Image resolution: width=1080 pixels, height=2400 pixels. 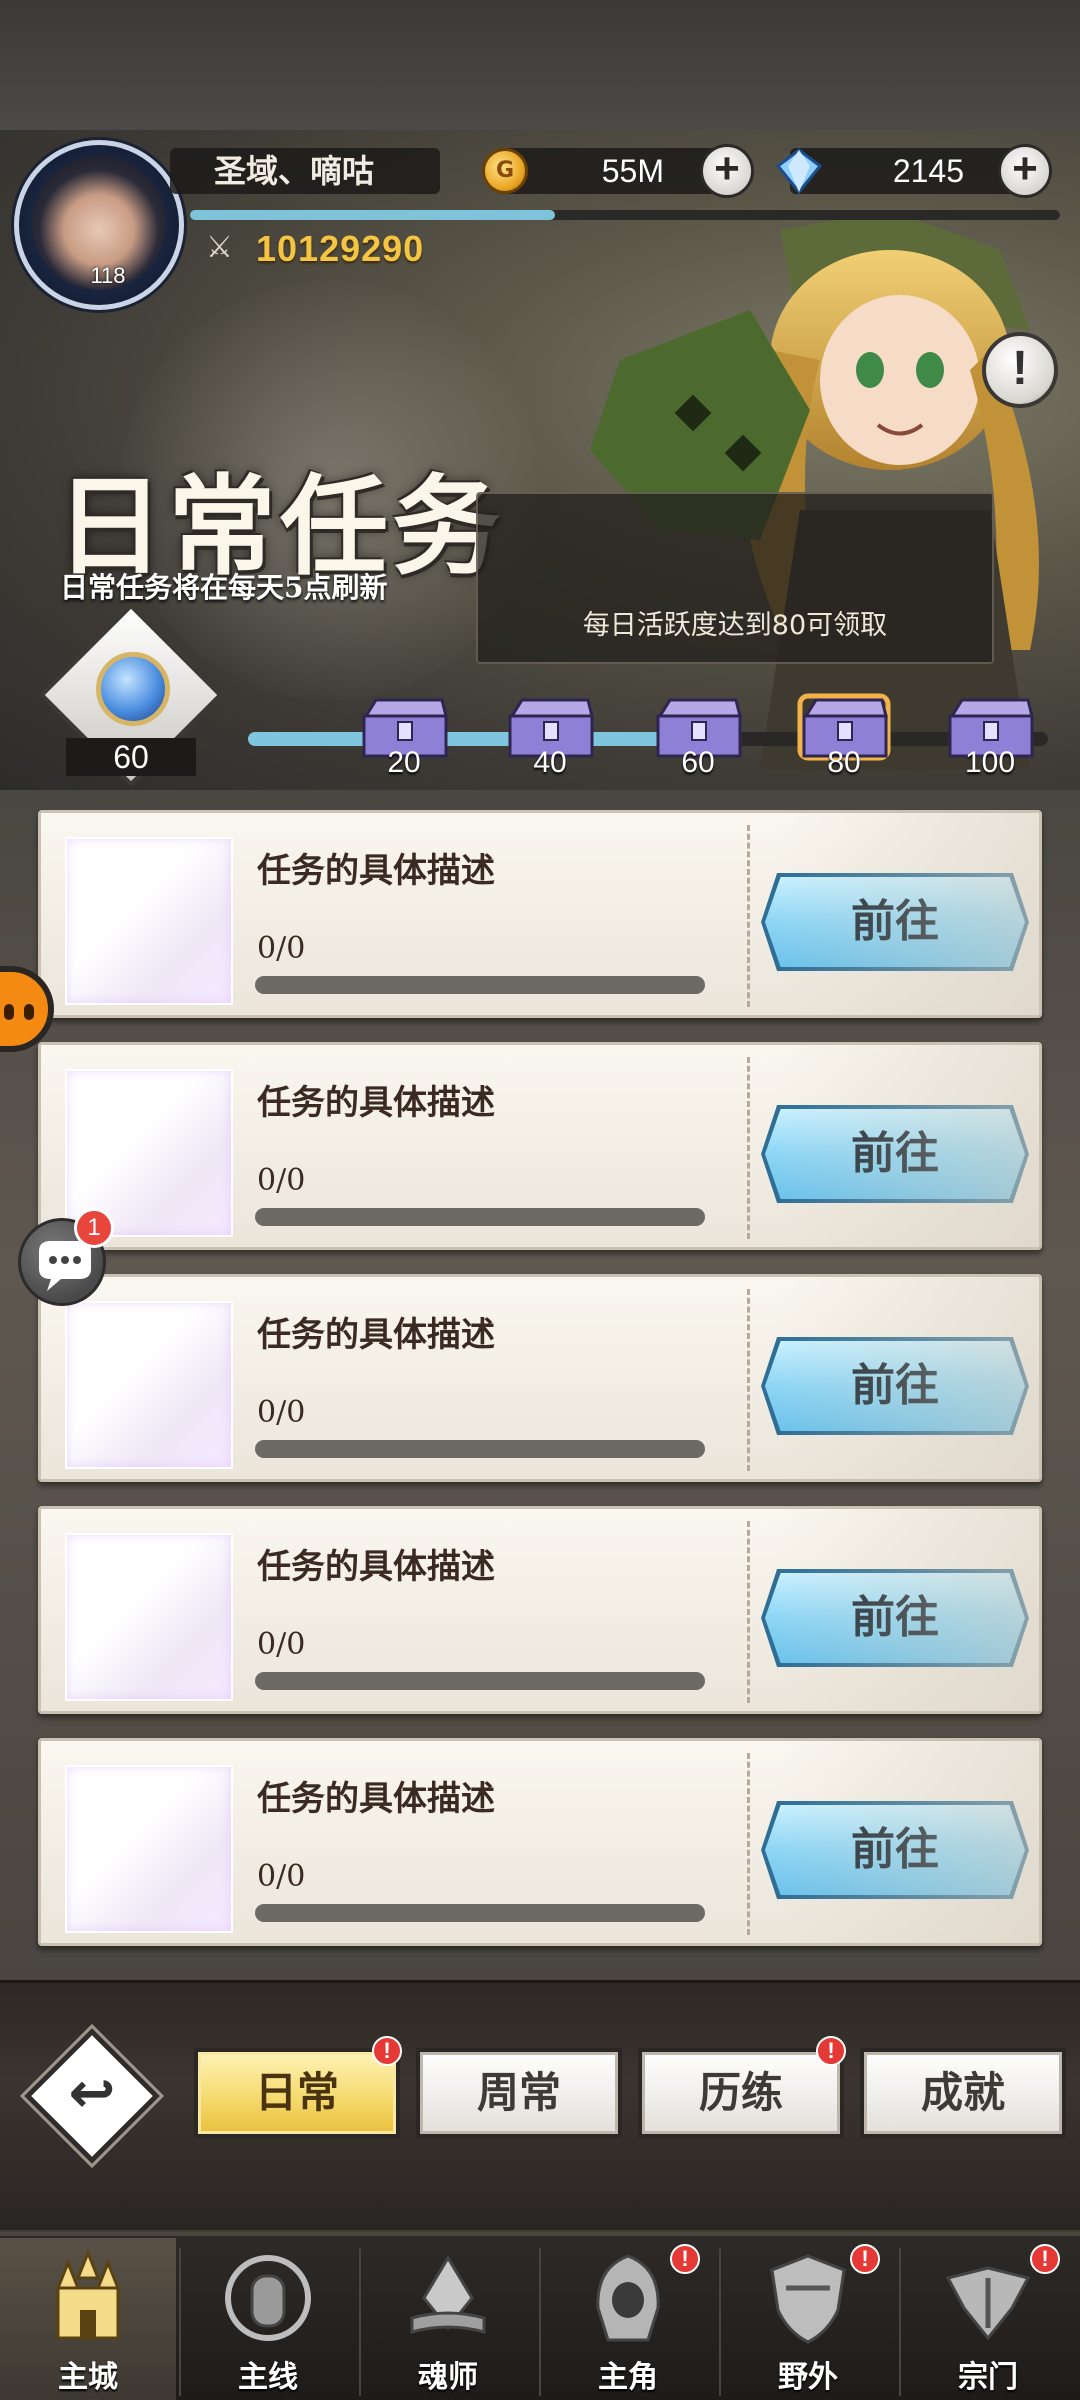 I want to click on gold-coin-icon: G, so click(x=505, y=171).